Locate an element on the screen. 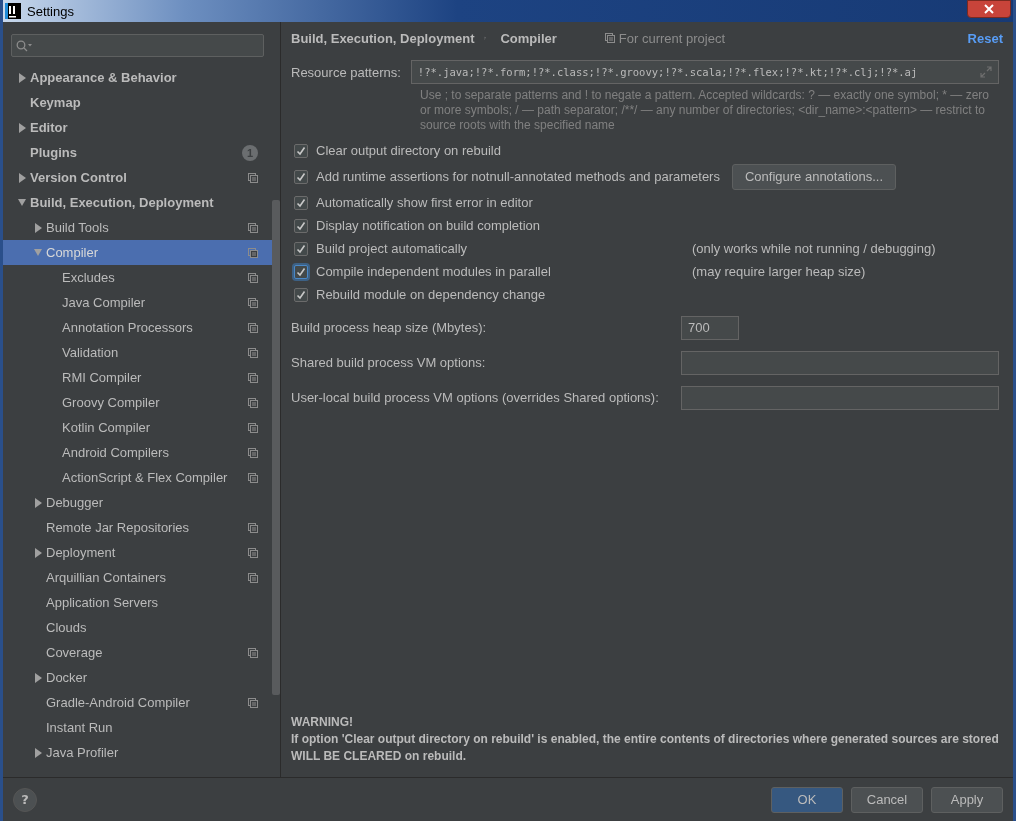 This screenshot has width=1016, height=821. tree-item: RMI Compiler is located at coordinates (137, 377).